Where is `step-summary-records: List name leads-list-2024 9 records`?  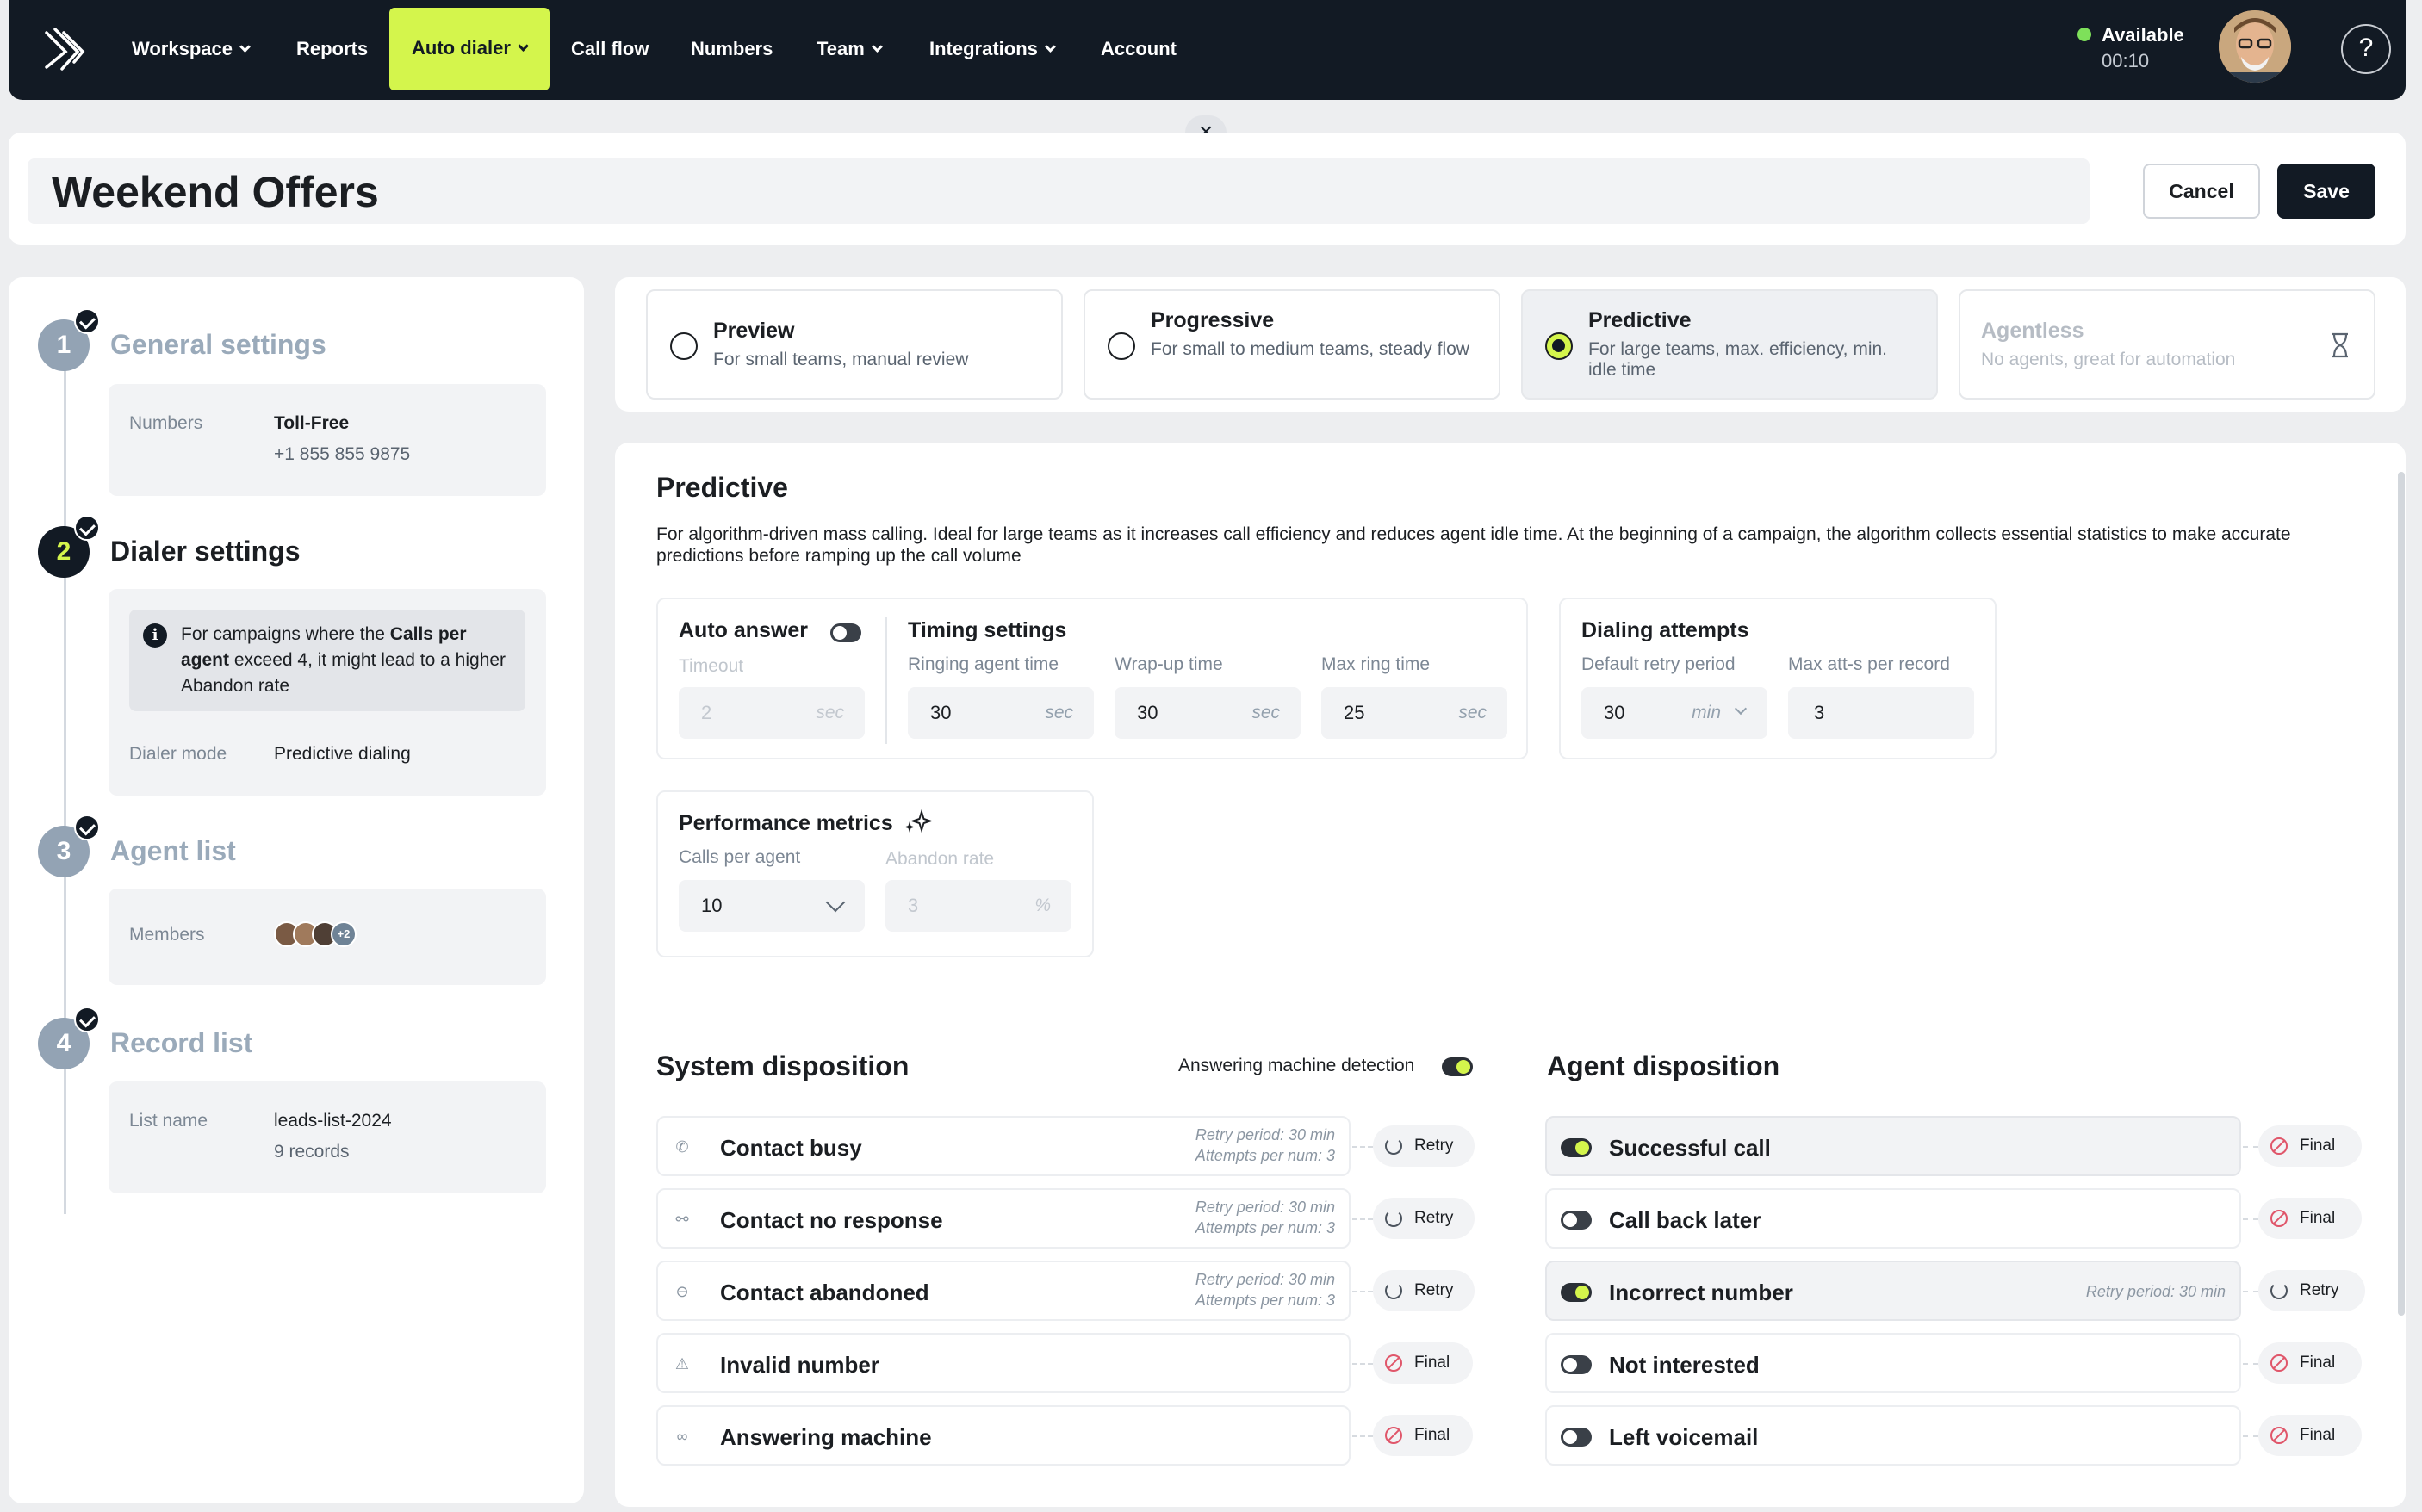
step-summary-records: List name leads-list-2024 9 records is located at coordinates (327, 1137).